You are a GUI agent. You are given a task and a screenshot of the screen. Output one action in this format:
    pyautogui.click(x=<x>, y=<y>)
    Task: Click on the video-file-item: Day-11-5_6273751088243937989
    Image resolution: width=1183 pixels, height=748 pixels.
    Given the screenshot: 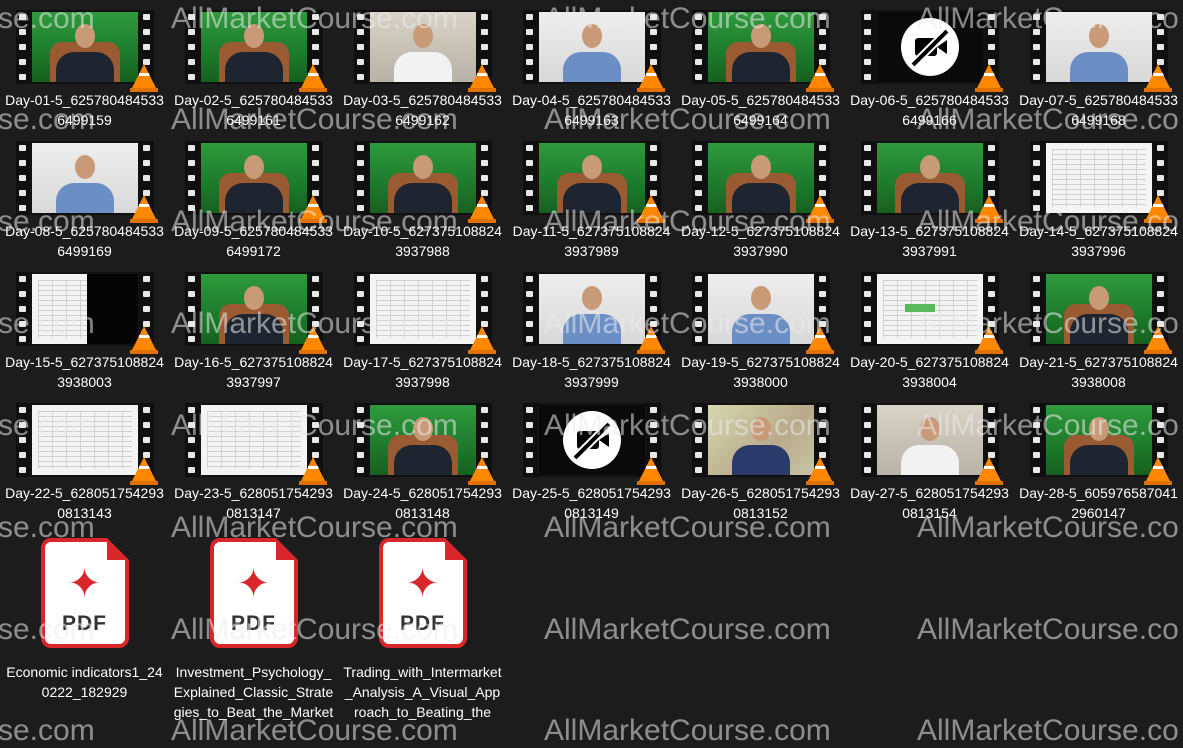 What is the action you would take?
    pyautogui.click(x=591, y=196)
    